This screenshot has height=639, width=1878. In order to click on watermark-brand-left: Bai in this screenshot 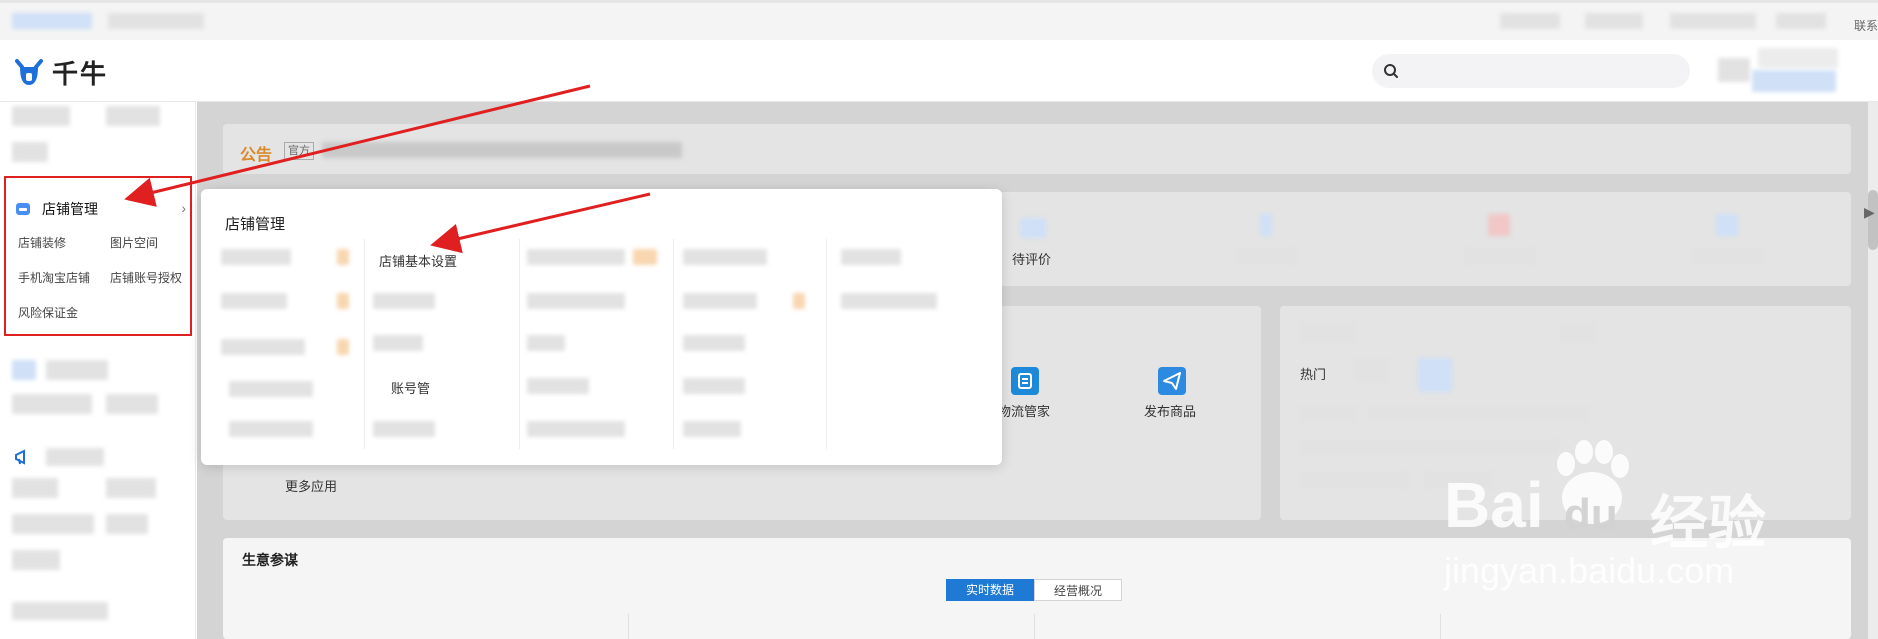, I will do `click(1494, 505)`.